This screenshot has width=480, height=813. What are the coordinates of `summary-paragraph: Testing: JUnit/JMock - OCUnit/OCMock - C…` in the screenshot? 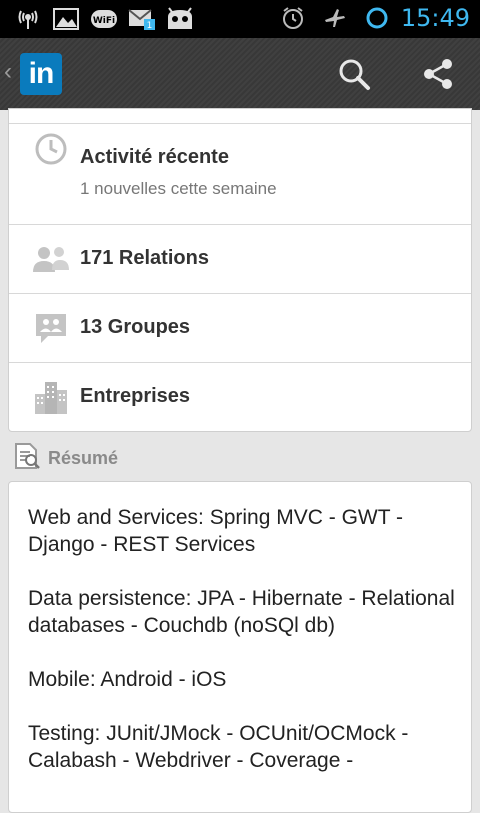 It's located at (218, 747).